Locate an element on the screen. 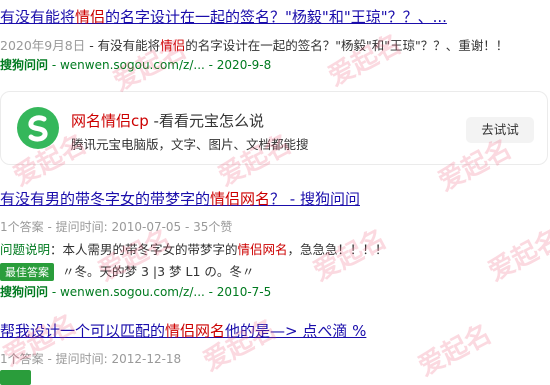  sogou-s-logo-icon is located at coordinates (38, 128).